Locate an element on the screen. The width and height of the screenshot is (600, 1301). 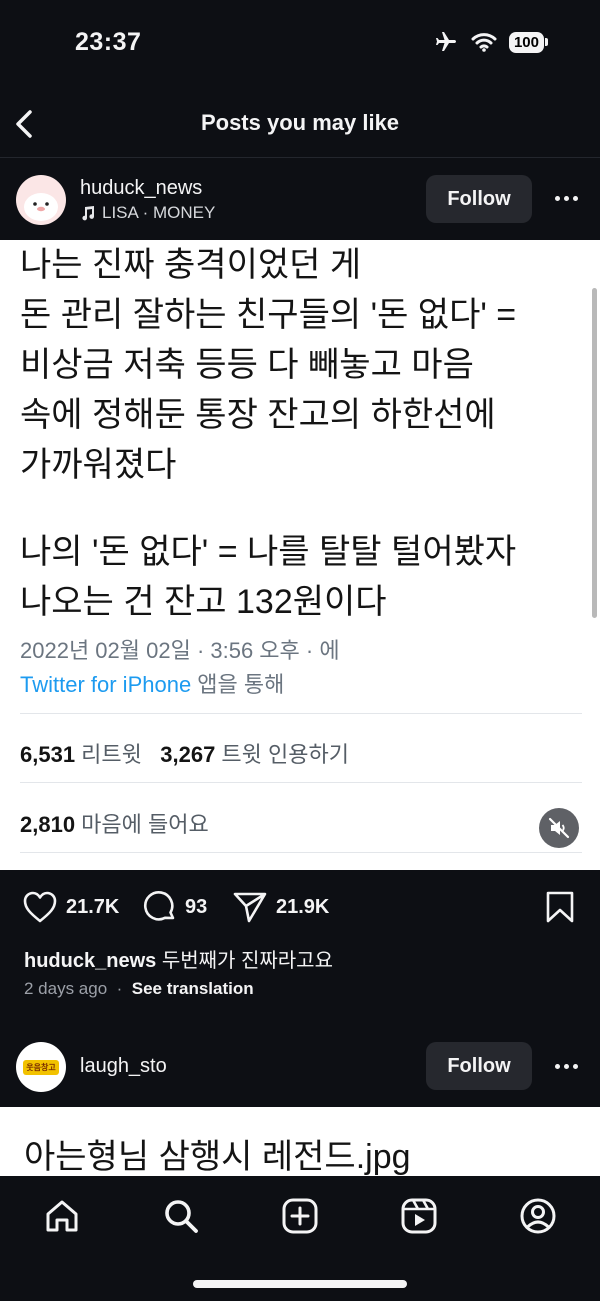
music-info: LISA · MONEY is located at coordinates (147, 213).